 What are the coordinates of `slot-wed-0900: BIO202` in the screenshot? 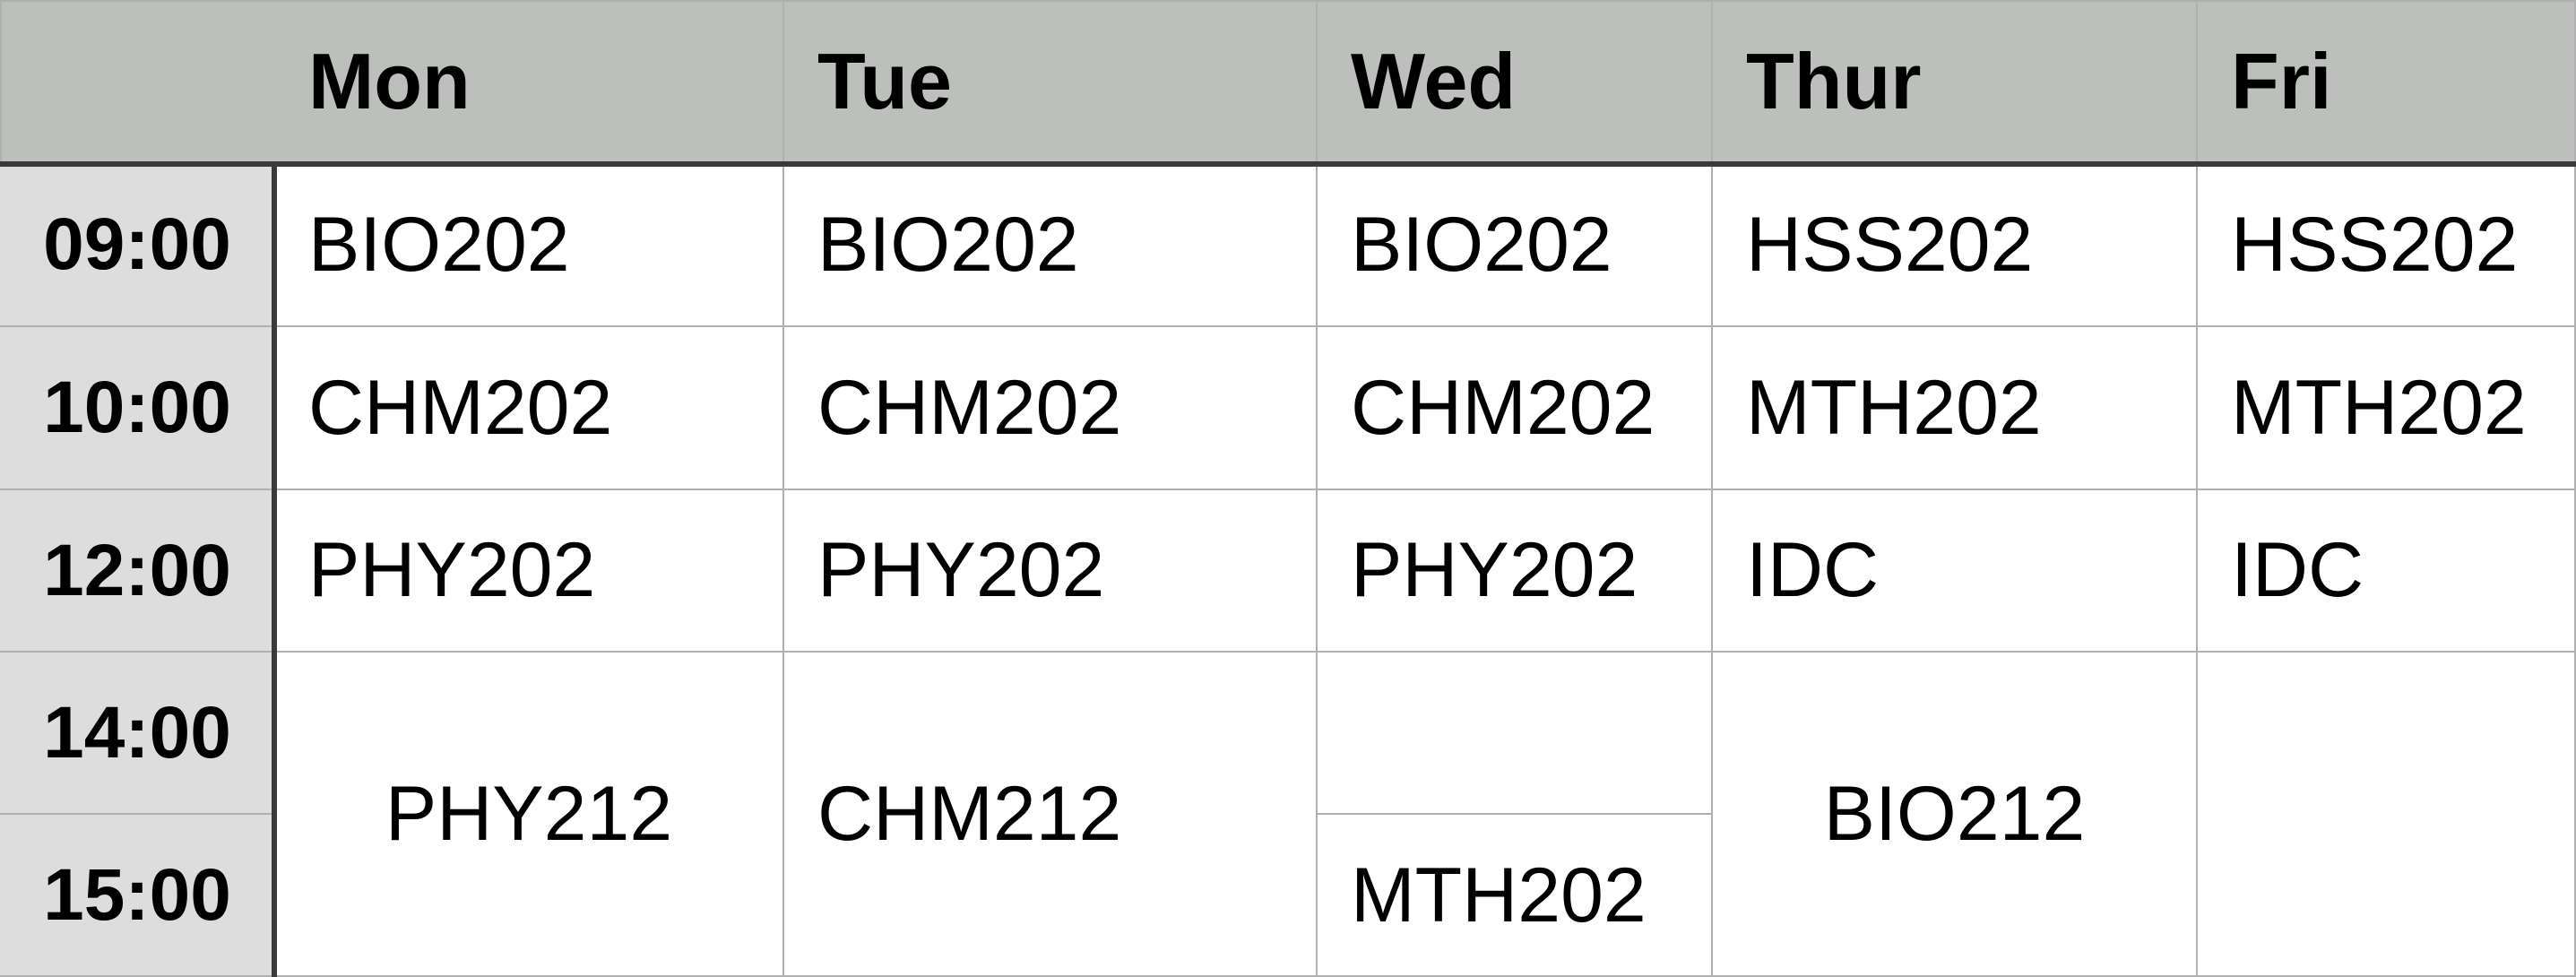 It's located at (1514, 244).